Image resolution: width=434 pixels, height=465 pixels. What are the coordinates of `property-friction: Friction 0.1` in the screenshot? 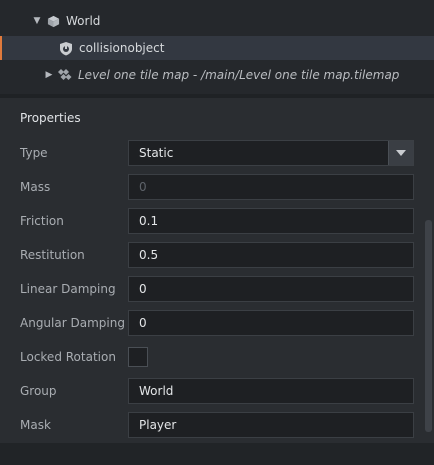 It's located at (210, 221).